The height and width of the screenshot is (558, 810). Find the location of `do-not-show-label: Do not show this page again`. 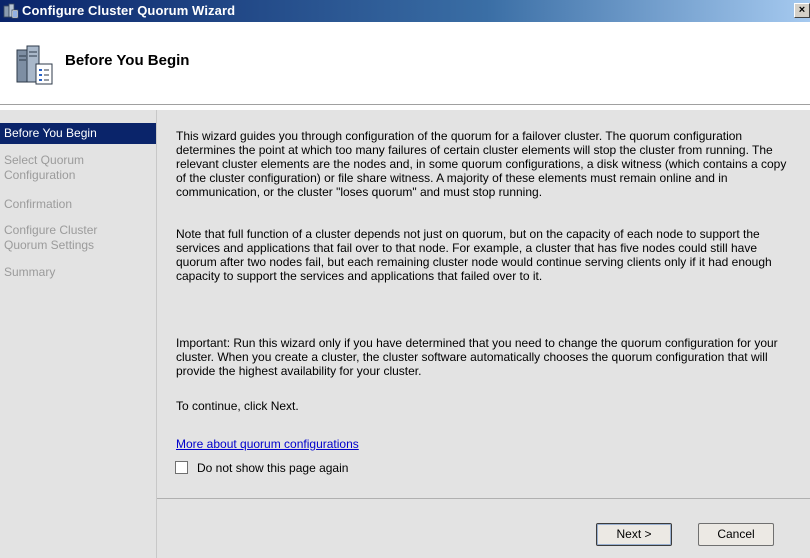

do-not-show-label: Do not show this page again is located at coordinates (272, 468).